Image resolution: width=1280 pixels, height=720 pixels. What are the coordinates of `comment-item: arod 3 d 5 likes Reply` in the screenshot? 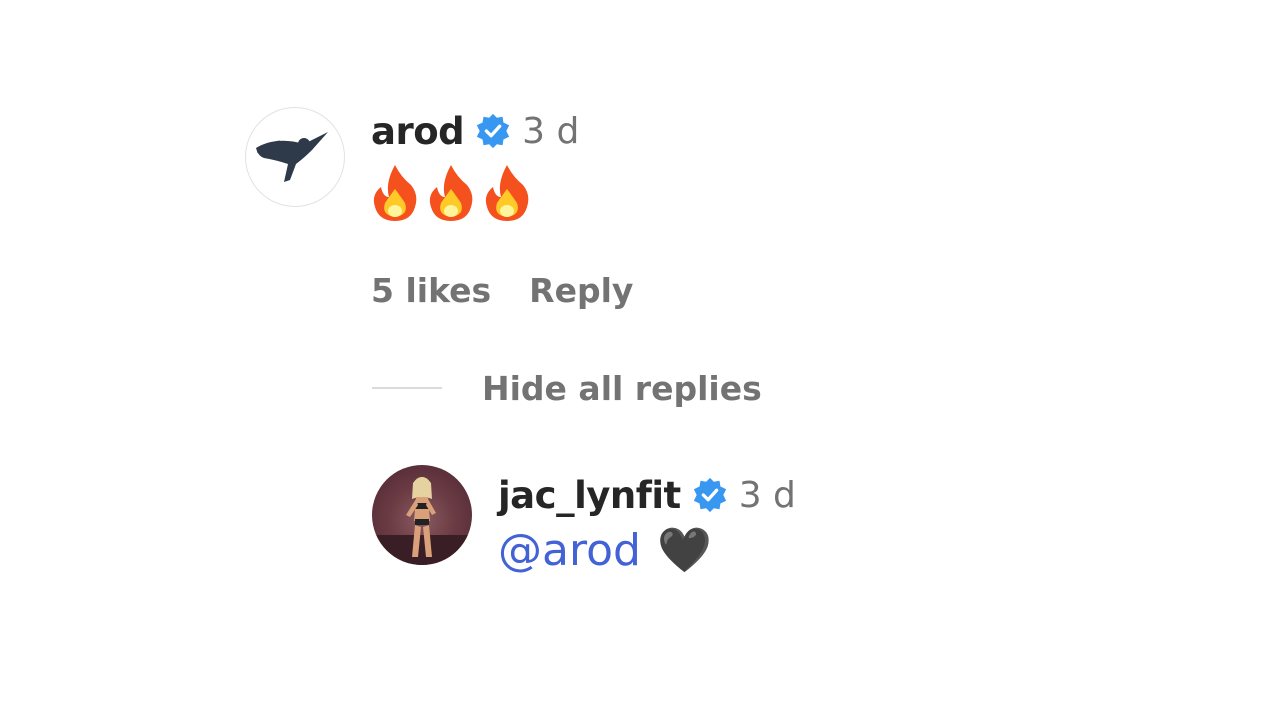 It's located at (439, 208).